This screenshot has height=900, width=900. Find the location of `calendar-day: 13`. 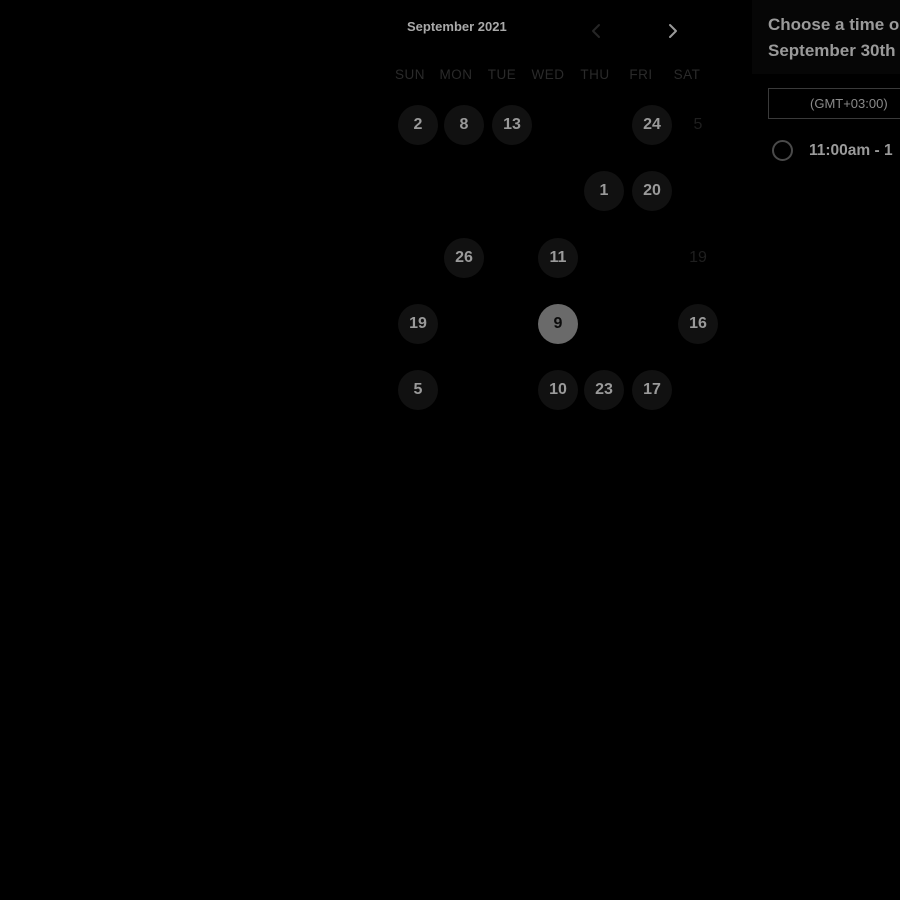

calendar-day: 13 is located at coordinates (512, 125).